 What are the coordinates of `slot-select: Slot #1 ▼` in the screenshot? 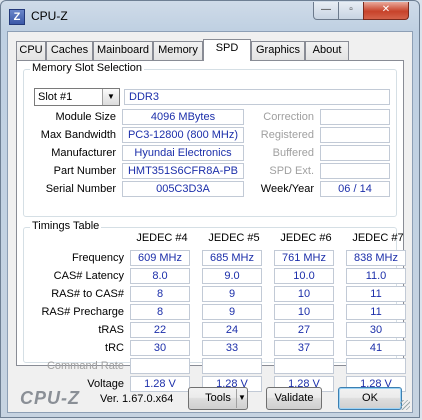 It's located at (77, 97).